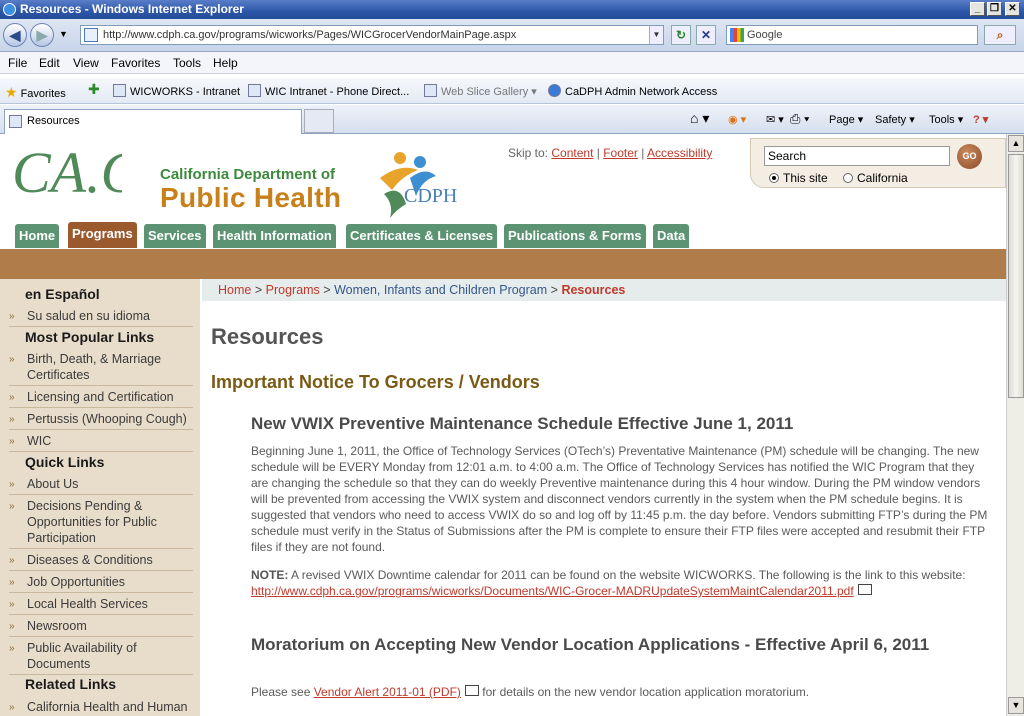  Describe the element at coordinates (422, 236) in the screenshot. I see `nav-certificates-licenses: Certificates & Licenses` at that location.